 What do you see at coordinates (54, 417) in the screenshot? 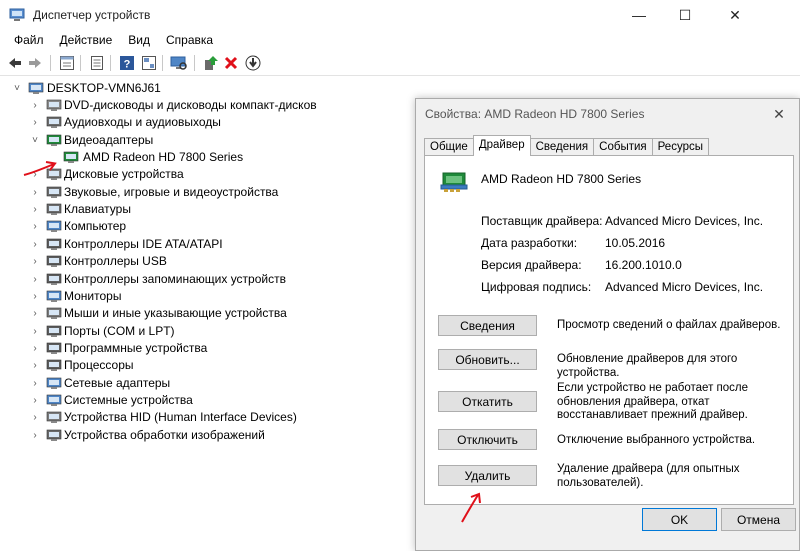
I see `hid-icon` at bounding box center [54, 417].